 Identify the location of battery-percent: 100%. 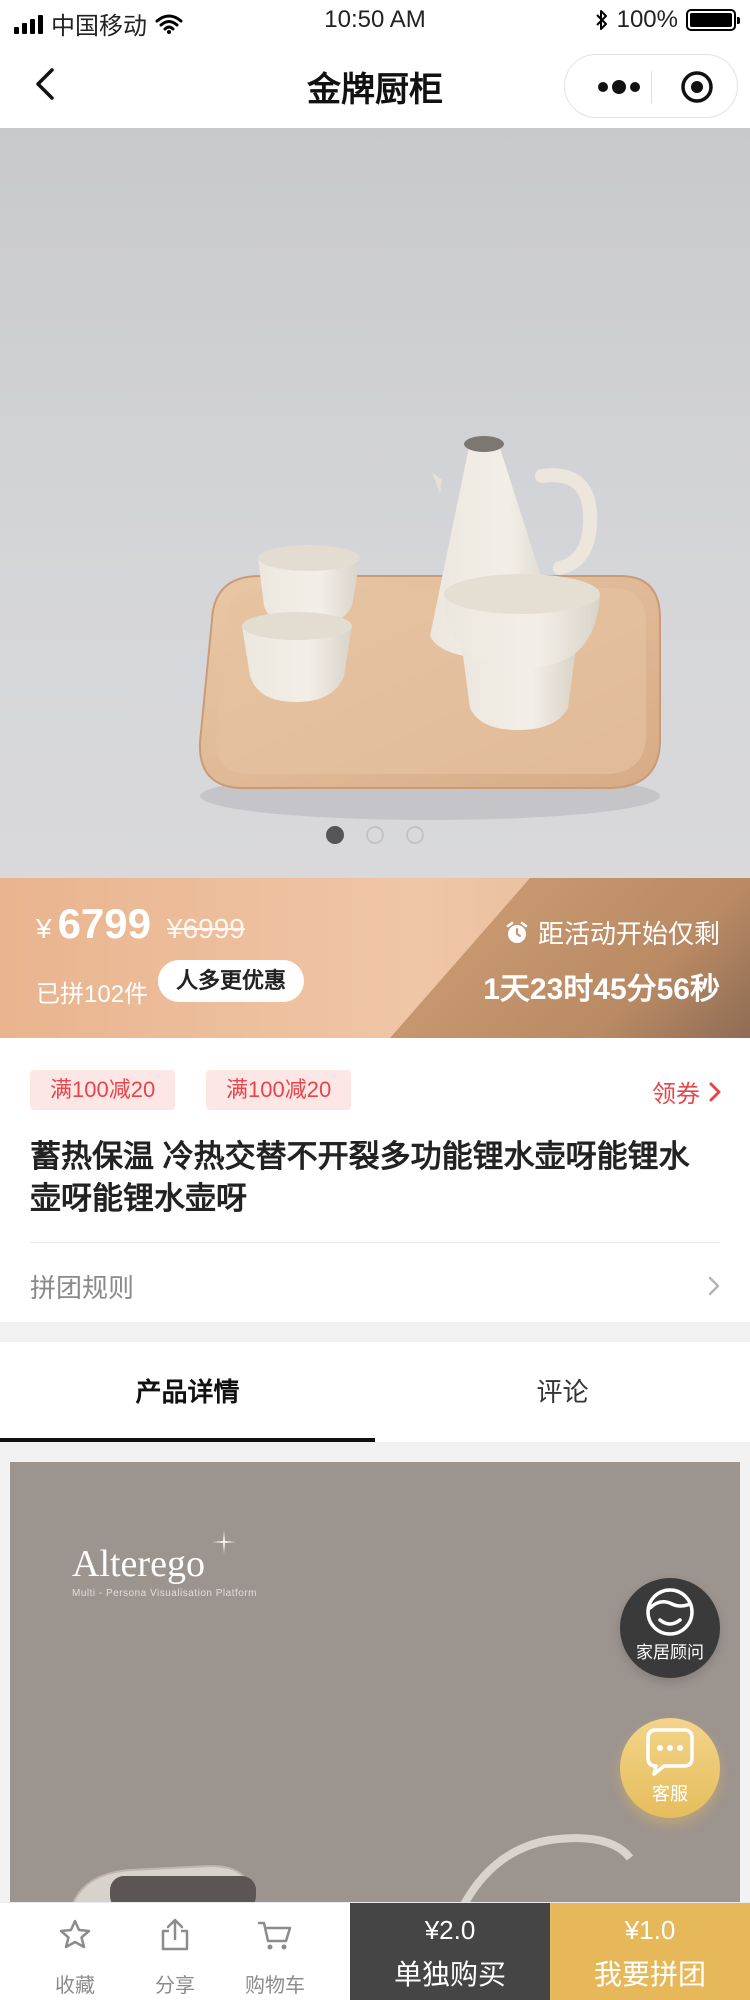
(647, 19).